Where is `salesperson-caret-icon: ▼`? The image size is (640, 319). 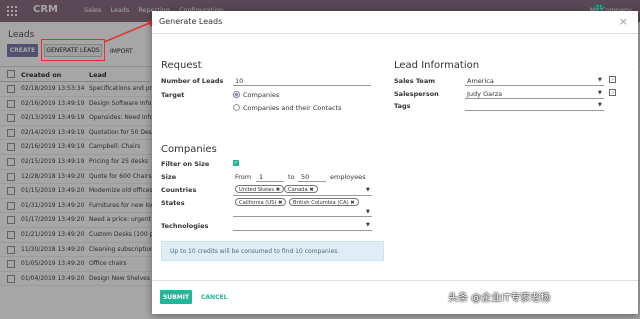 salesperson-caret-icon: ▼ is located at coordinates (600, 93).